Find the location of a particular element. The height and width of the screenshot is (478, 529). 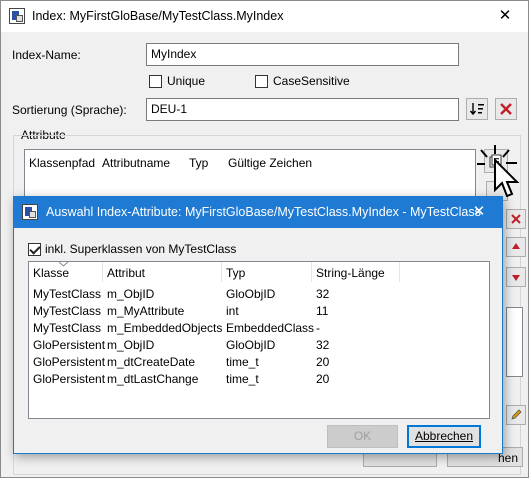

sort-button is located at coordinates (477, 109).